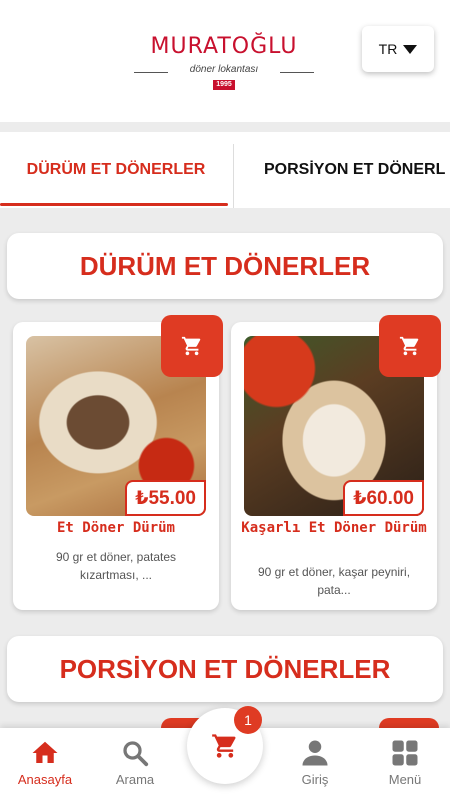  Describe the element at coordinates (315, 779) in the screenshot. I see `nav-login-label: Giriş` at that location.